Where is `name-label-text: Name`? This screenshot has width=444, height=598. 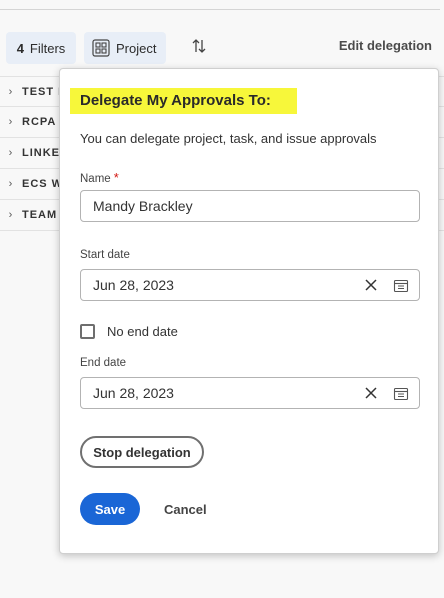 name-label-text: Name is located at coordinates (95, 179).